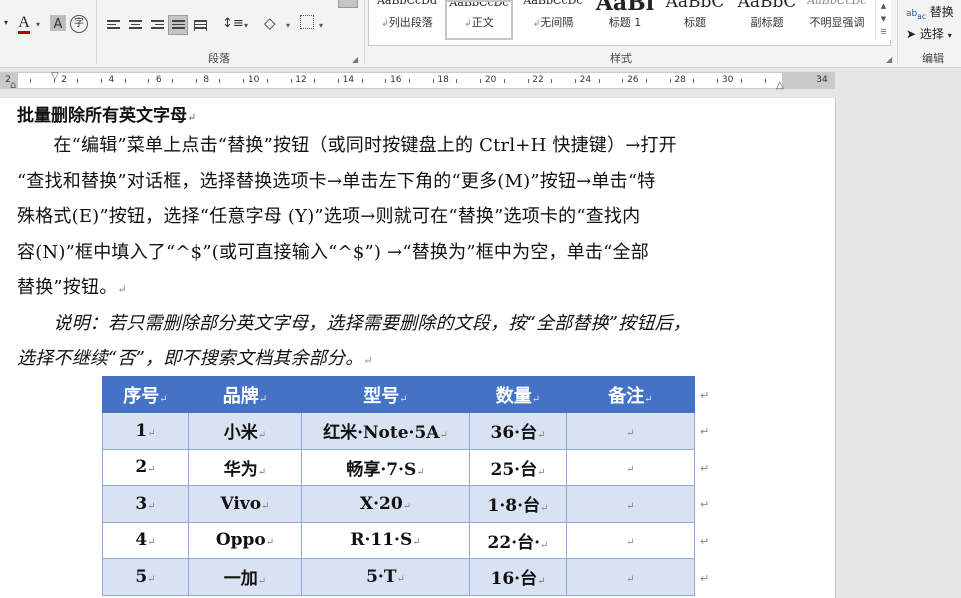 This screenshot has height=598, width=961. I want to click on cell-text: 5·T, so click(381, 576).